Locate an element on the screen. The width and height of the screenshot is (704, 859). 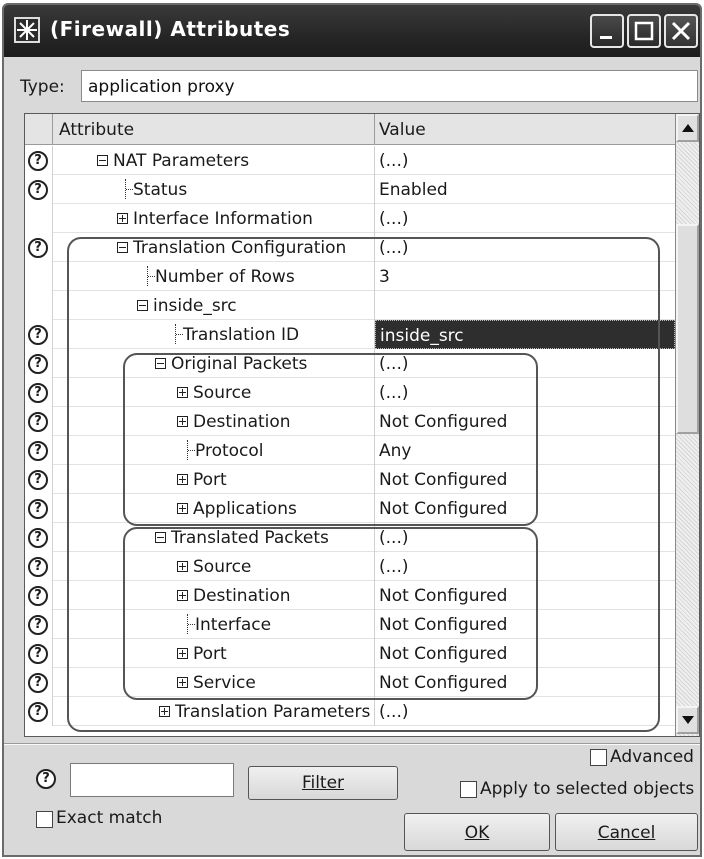
table-row: inside_src is located at coordinates (350, 305).